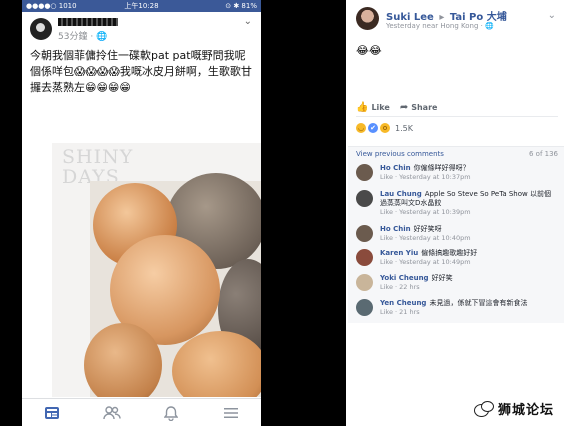 The image size is (566, 426). I want to click on notifications-icon, so click(171, 413).